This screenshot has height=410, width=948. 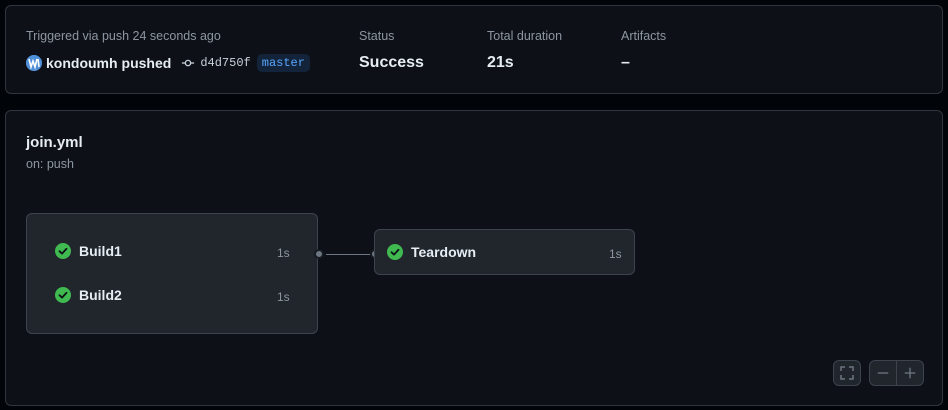 I want to click on zoom-out-button, so click(x=883, y=373).